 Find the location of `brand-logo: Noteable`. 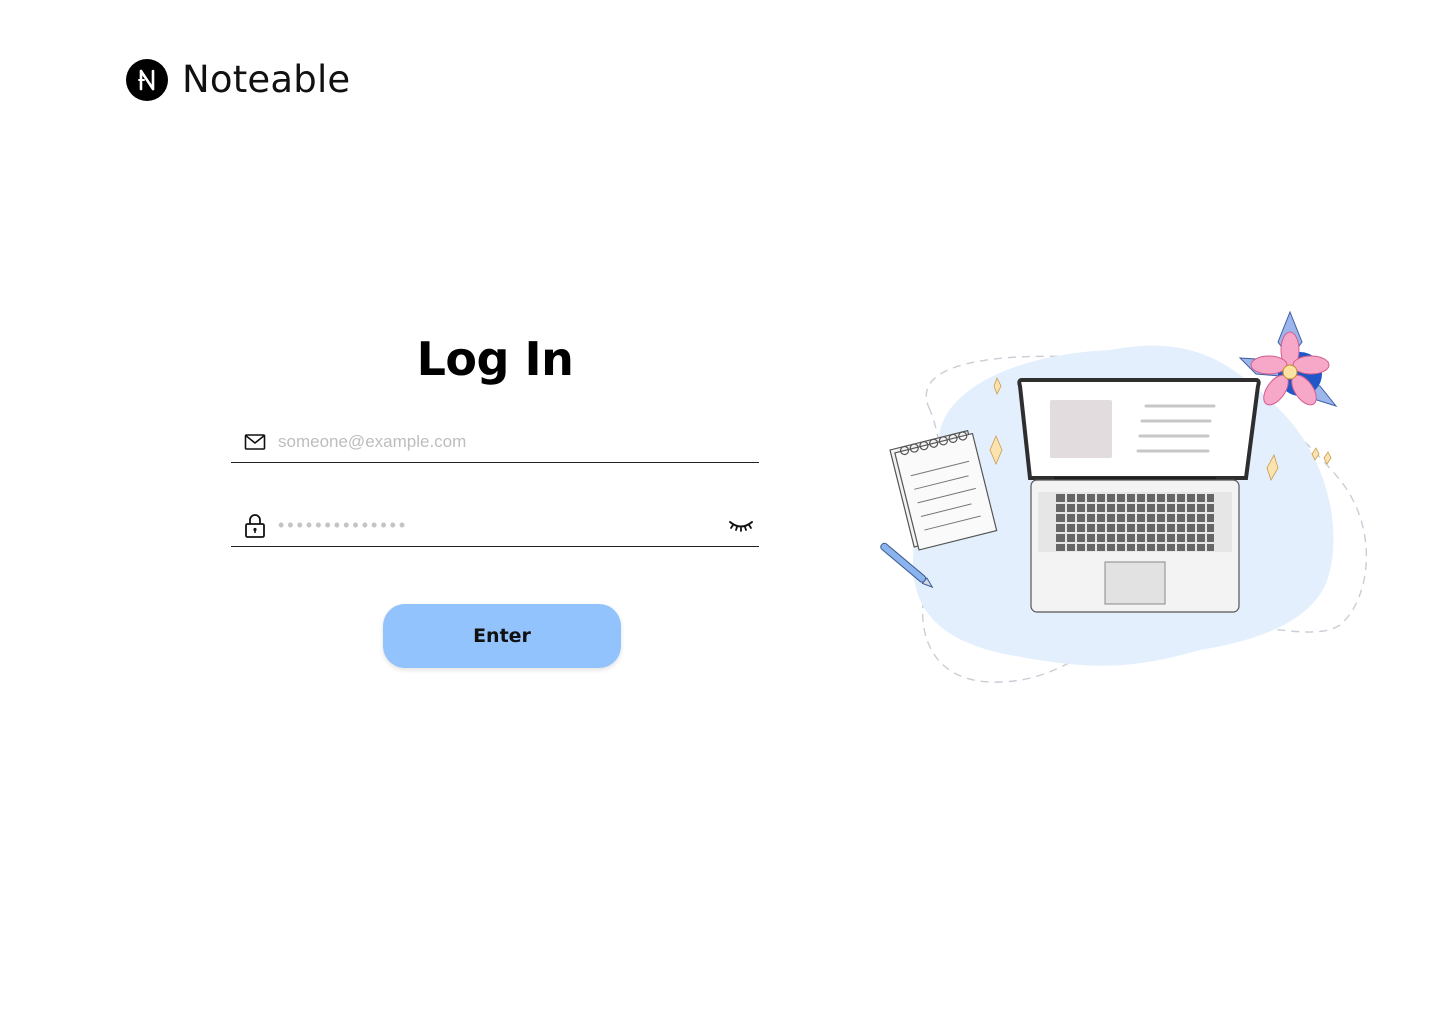

brand-logo: Noteable is located at coordinates (238, 79).